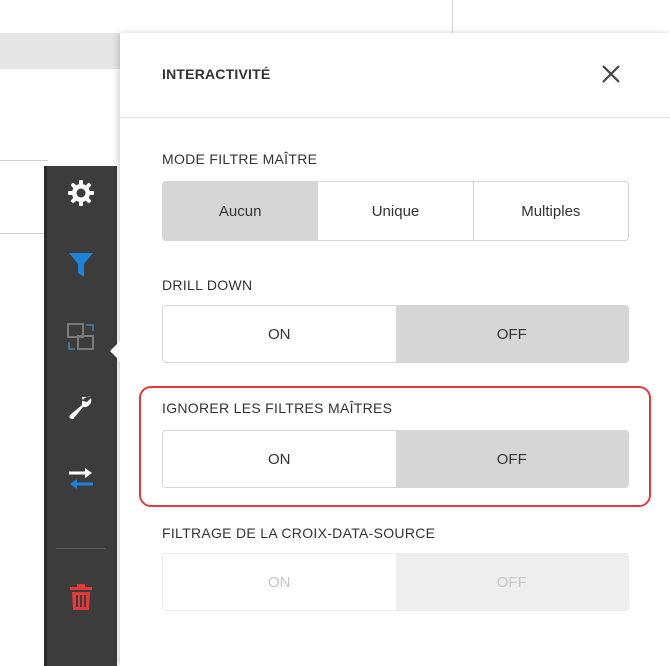  What do you see at coordinates (240, 211) in the screenshot?
I see `master-filter-option-none: Aucun` at bounding box center [240, 211].